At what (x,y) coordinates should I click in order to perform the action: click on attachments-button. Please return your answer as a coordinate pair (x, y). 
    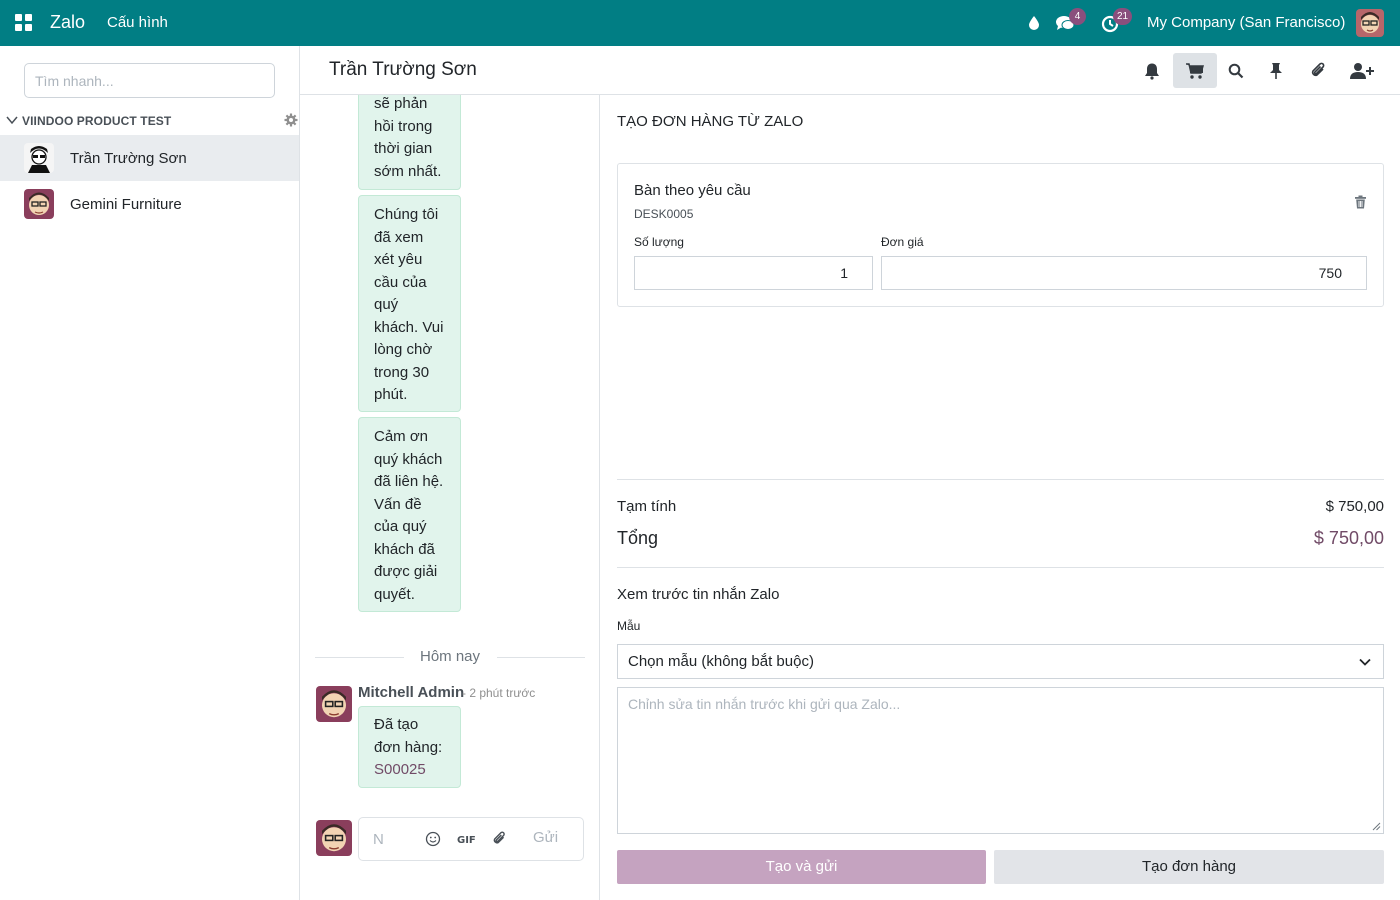
    Looking at the image, I should click on (1319, 70).